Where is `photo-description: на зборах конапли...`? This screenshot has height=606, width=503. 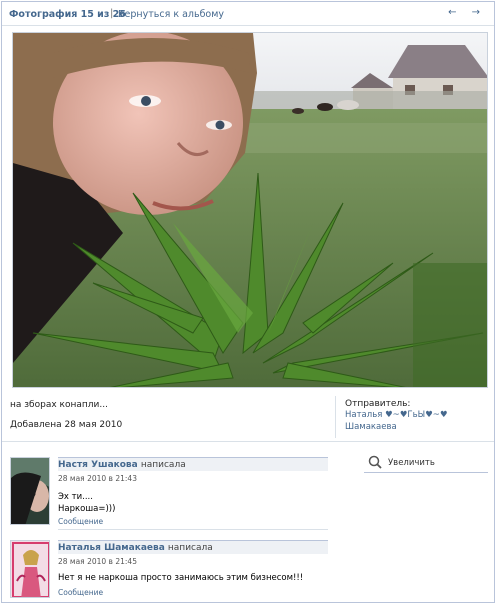 photo-description: на зборах конапли... is located at coordinates (59, 405).